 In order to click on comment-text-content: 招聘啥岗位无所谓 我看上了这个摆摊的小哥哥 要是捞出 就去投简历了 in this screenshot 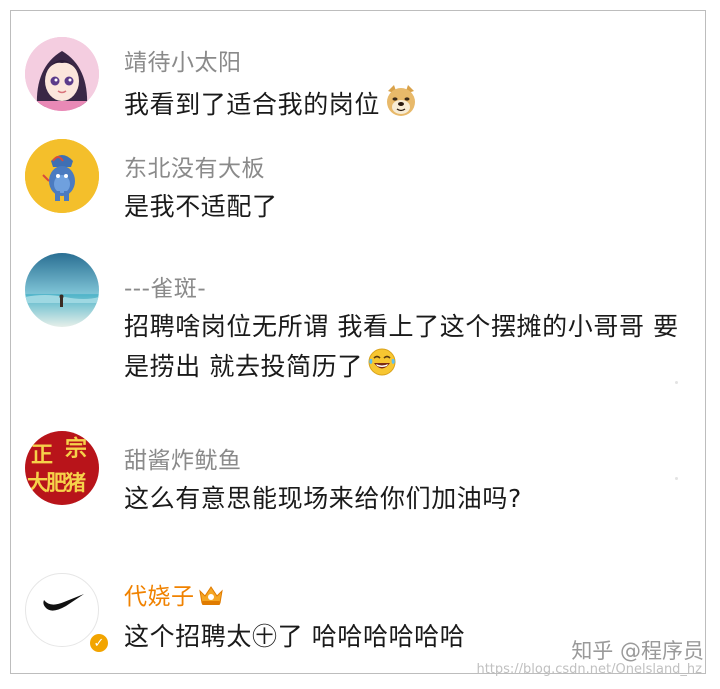, I will do `click(401, 346)`.